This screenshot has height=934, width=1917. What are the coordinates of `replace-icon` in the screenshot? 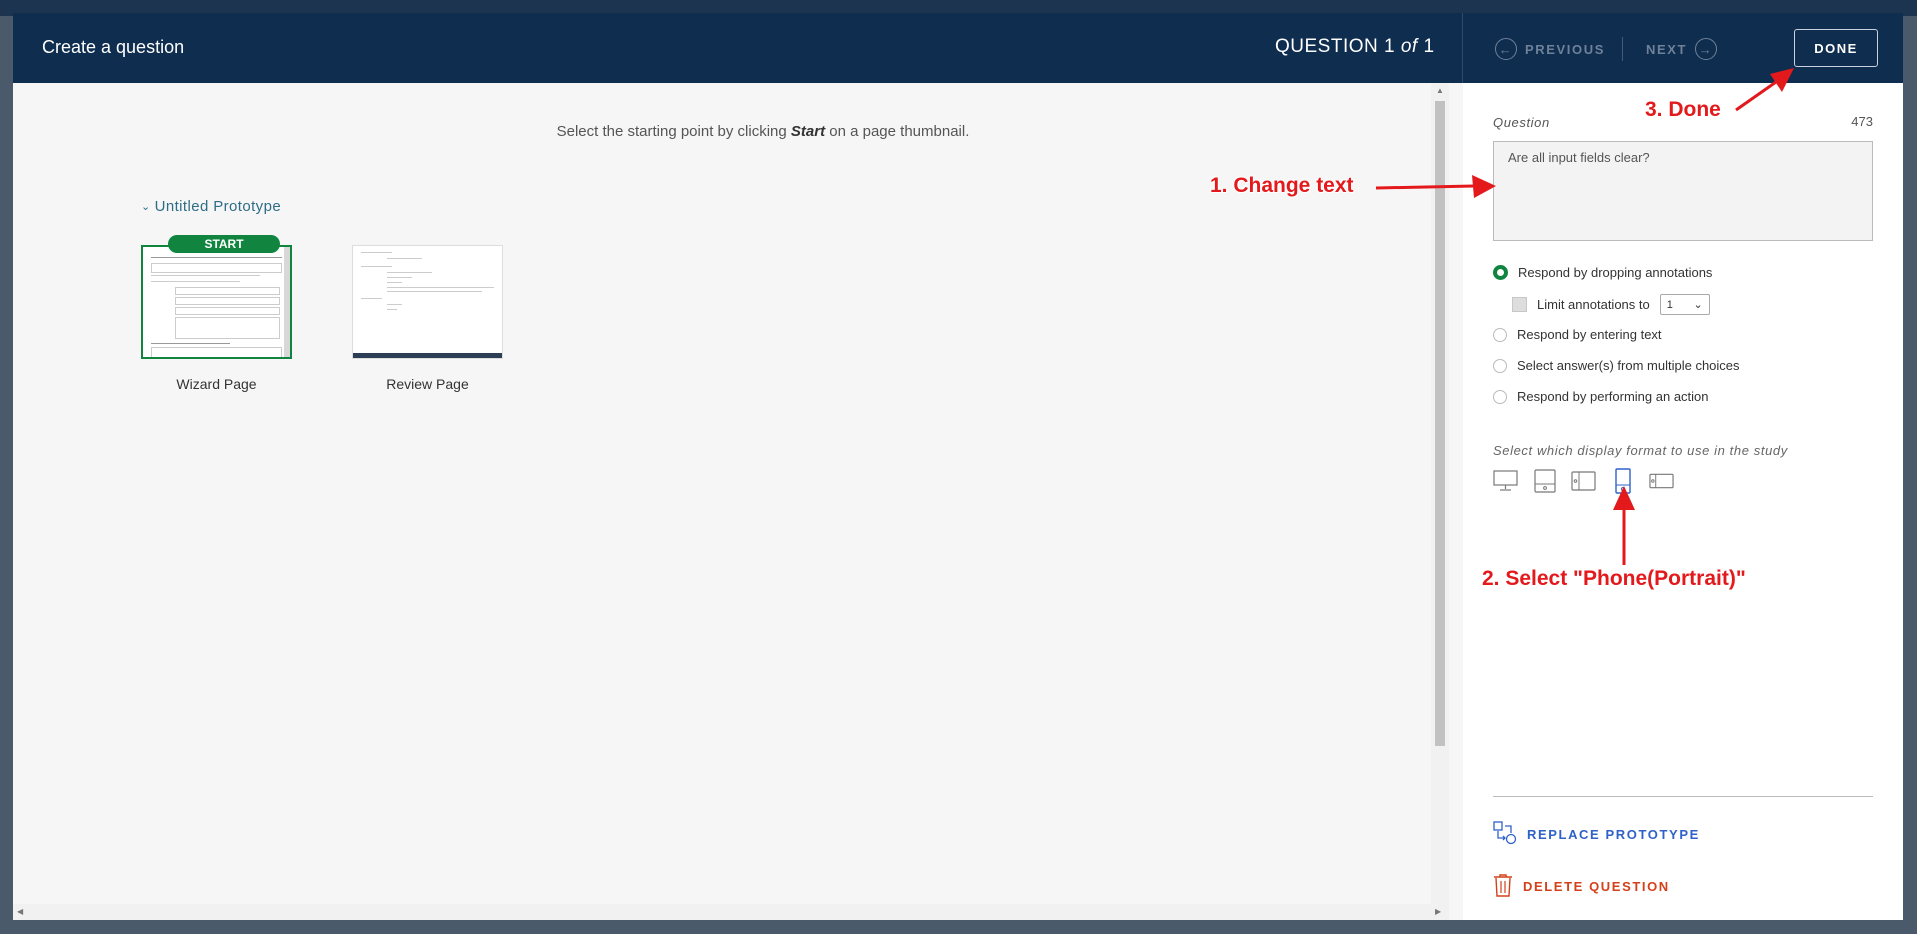 It's located at (1505, 834).